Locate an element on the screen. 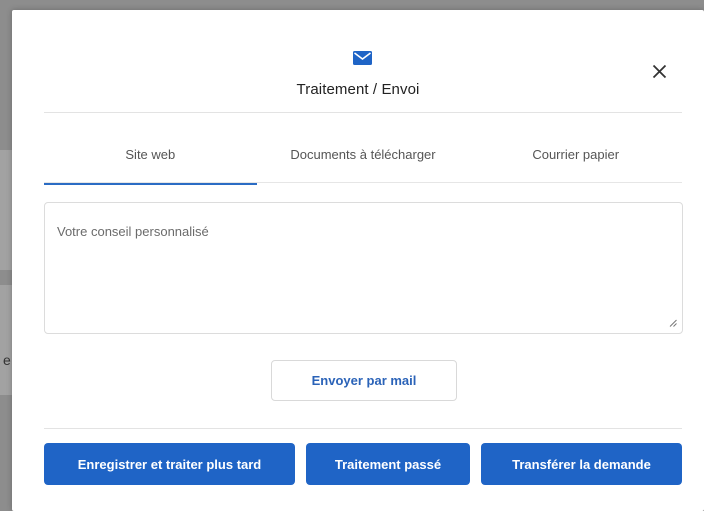 The height and width of the screenshot is (511, 704). dialog-title: Traitement / Envoi is located at coordinates (358, 89).